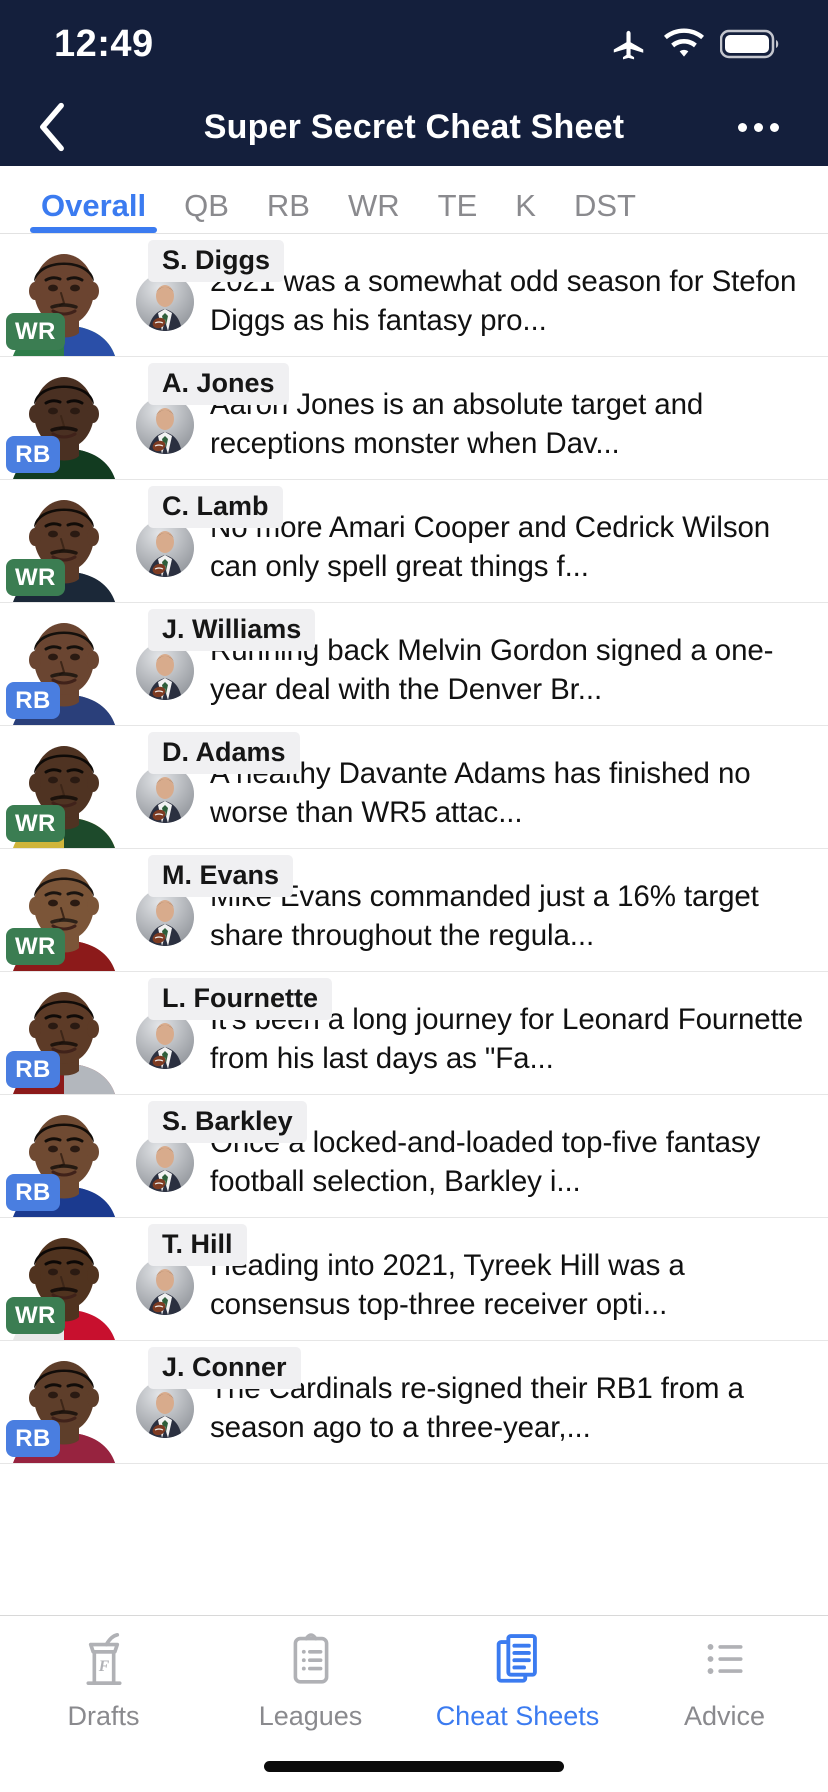 Image resolution: width=828 pixels, height=1792 pixels. I want to click on bottom-tab-cheat-sheets: Cheat Sheets, so click(517, 1680).